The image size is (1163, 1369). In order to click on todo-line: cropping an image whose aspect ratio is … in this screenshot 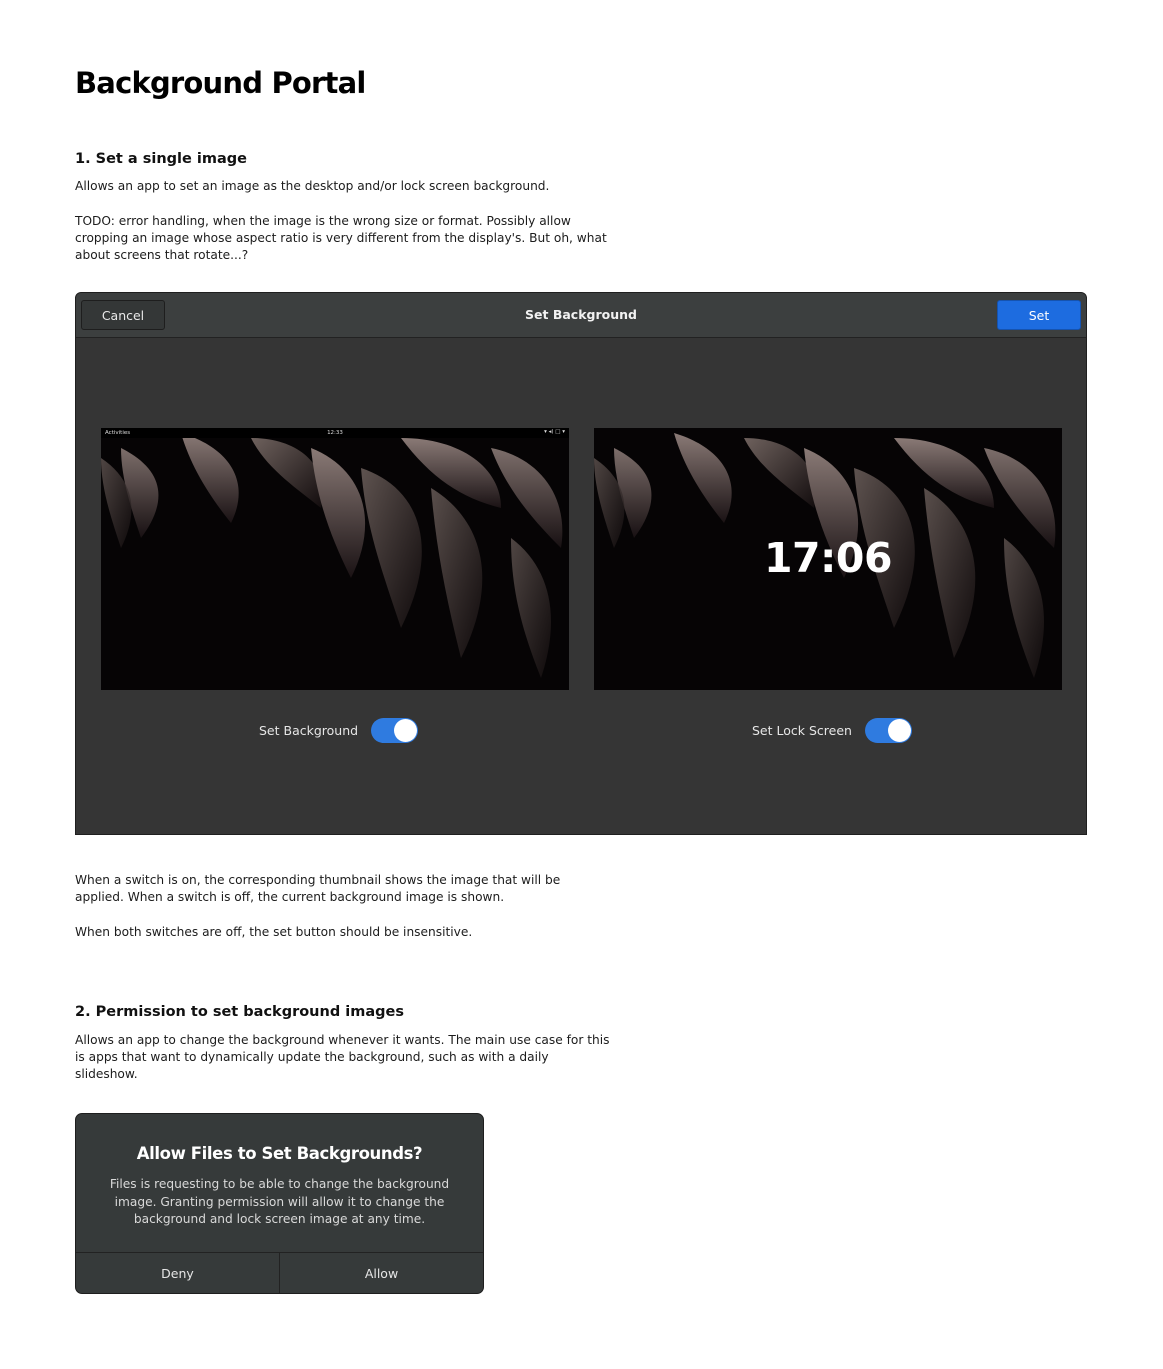, I will do `click(341, 238)`.